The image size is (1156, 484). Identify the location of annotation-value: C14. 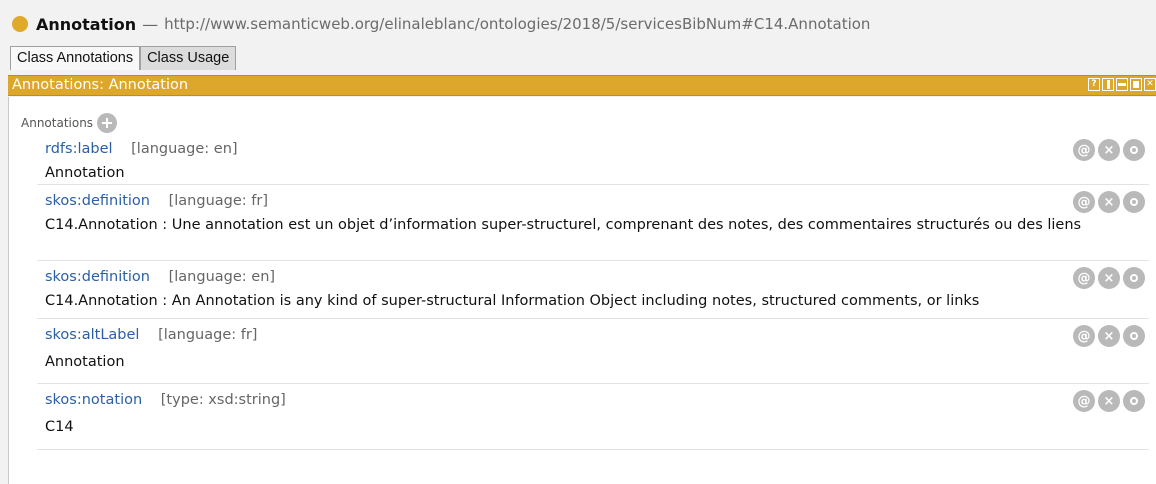
(59, 427).